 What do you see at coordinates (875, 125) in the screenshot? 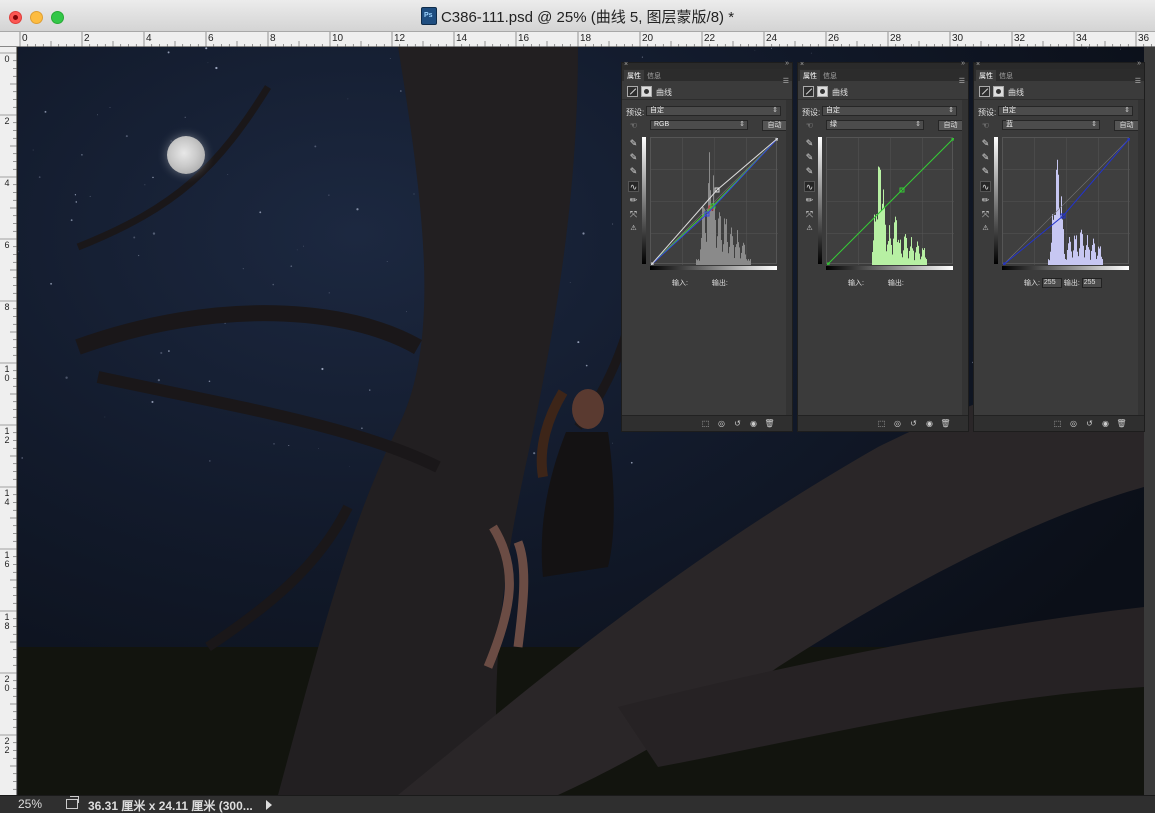
I see `channel-select: 绿` at bounding box center [875, 125].